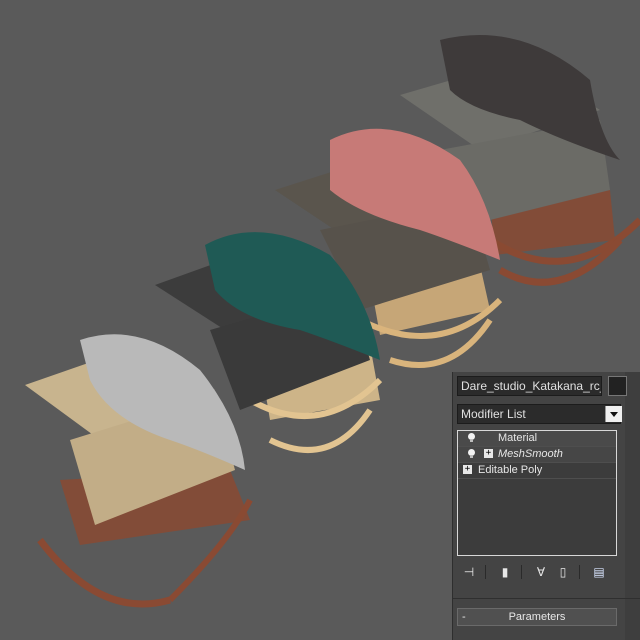 This screenshot has height=640, width=640. Describe the element at coordinates (546, 598) in the screenshot. I see `panel-divider` at that location.